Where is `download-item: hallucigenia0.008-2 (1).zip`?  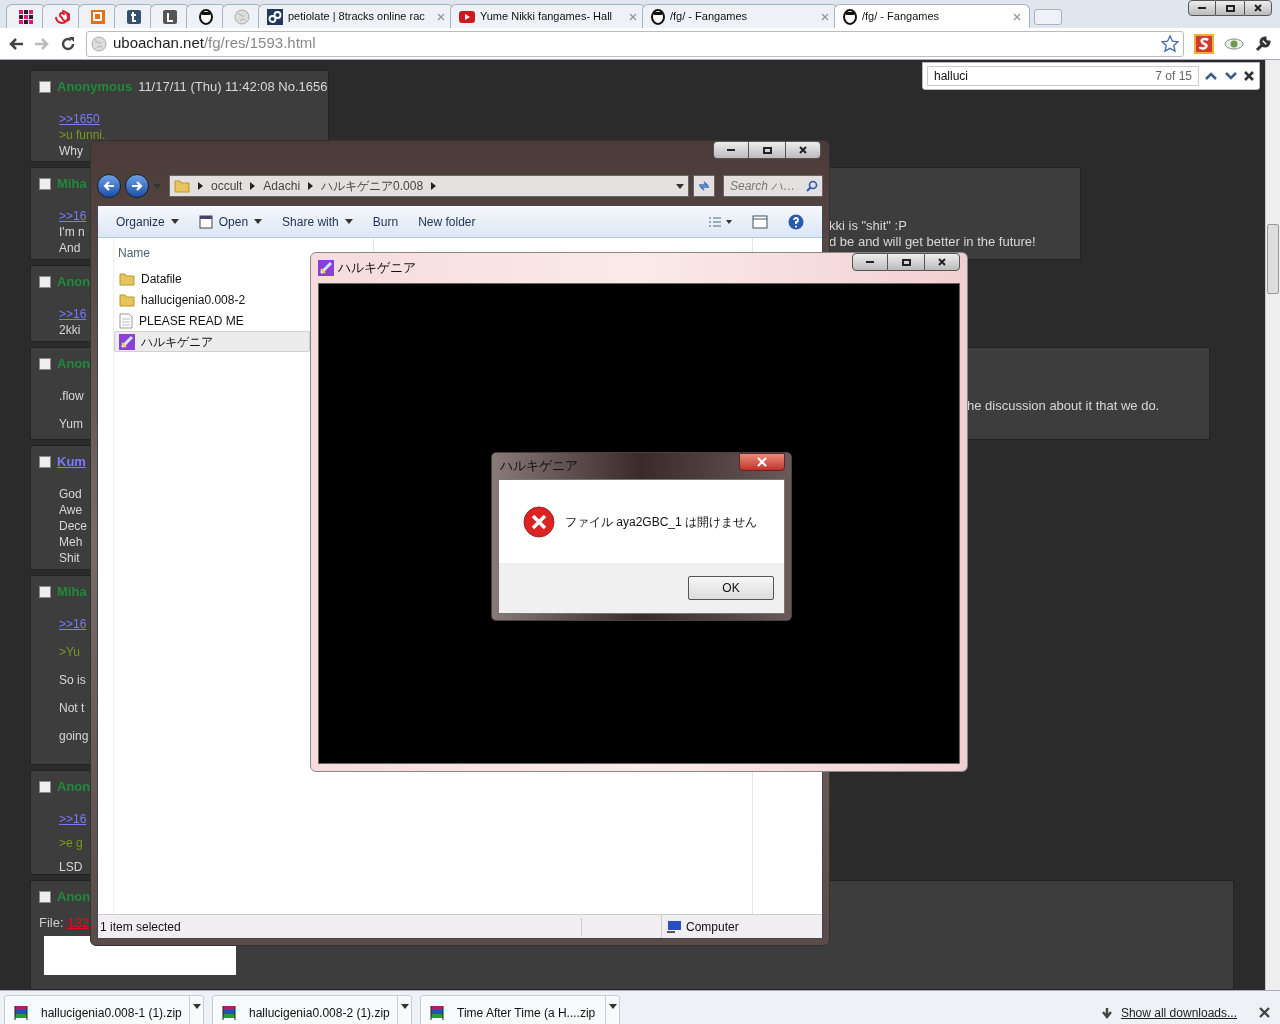
download-item: hallucigenia0.008-2 (1).zip is located at coordinates (312, 1009).